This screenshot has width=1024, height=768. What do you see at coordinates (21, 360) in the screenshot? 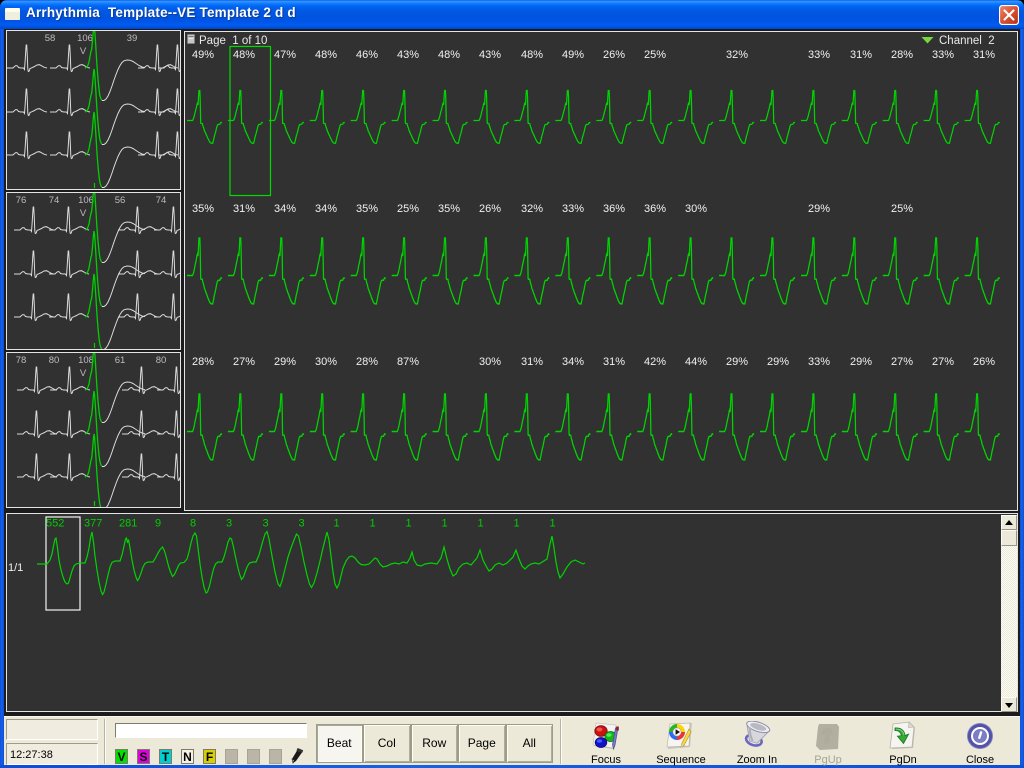
I see `svg-text: 78` at bounding box center [21, 360].